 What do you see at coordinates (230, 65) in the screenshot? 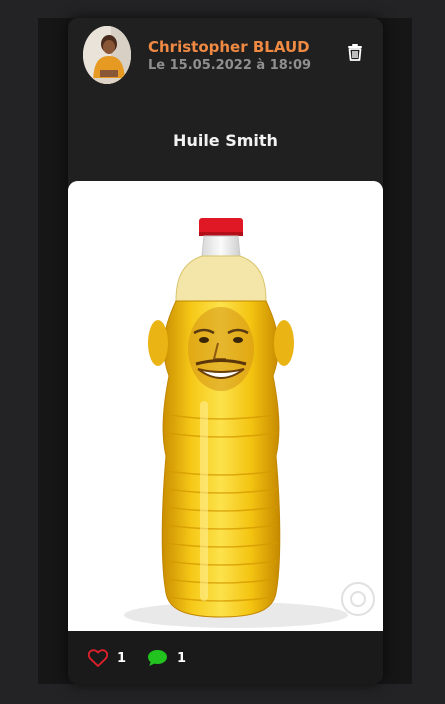
I see `post-date: Le 15.05.2022 à 18:09` at bounding box center [230, 65].